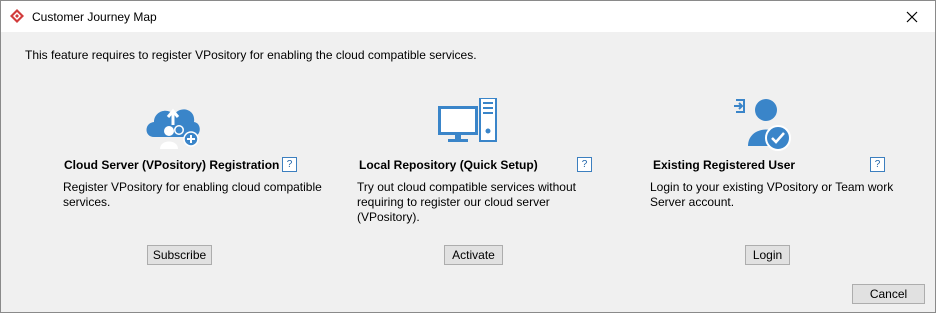 The width and height of the screenshot is (936, 313). Describe the element at coordinates (388, 217) in the screenshot. I see `description-line: (VPository).` at that location.